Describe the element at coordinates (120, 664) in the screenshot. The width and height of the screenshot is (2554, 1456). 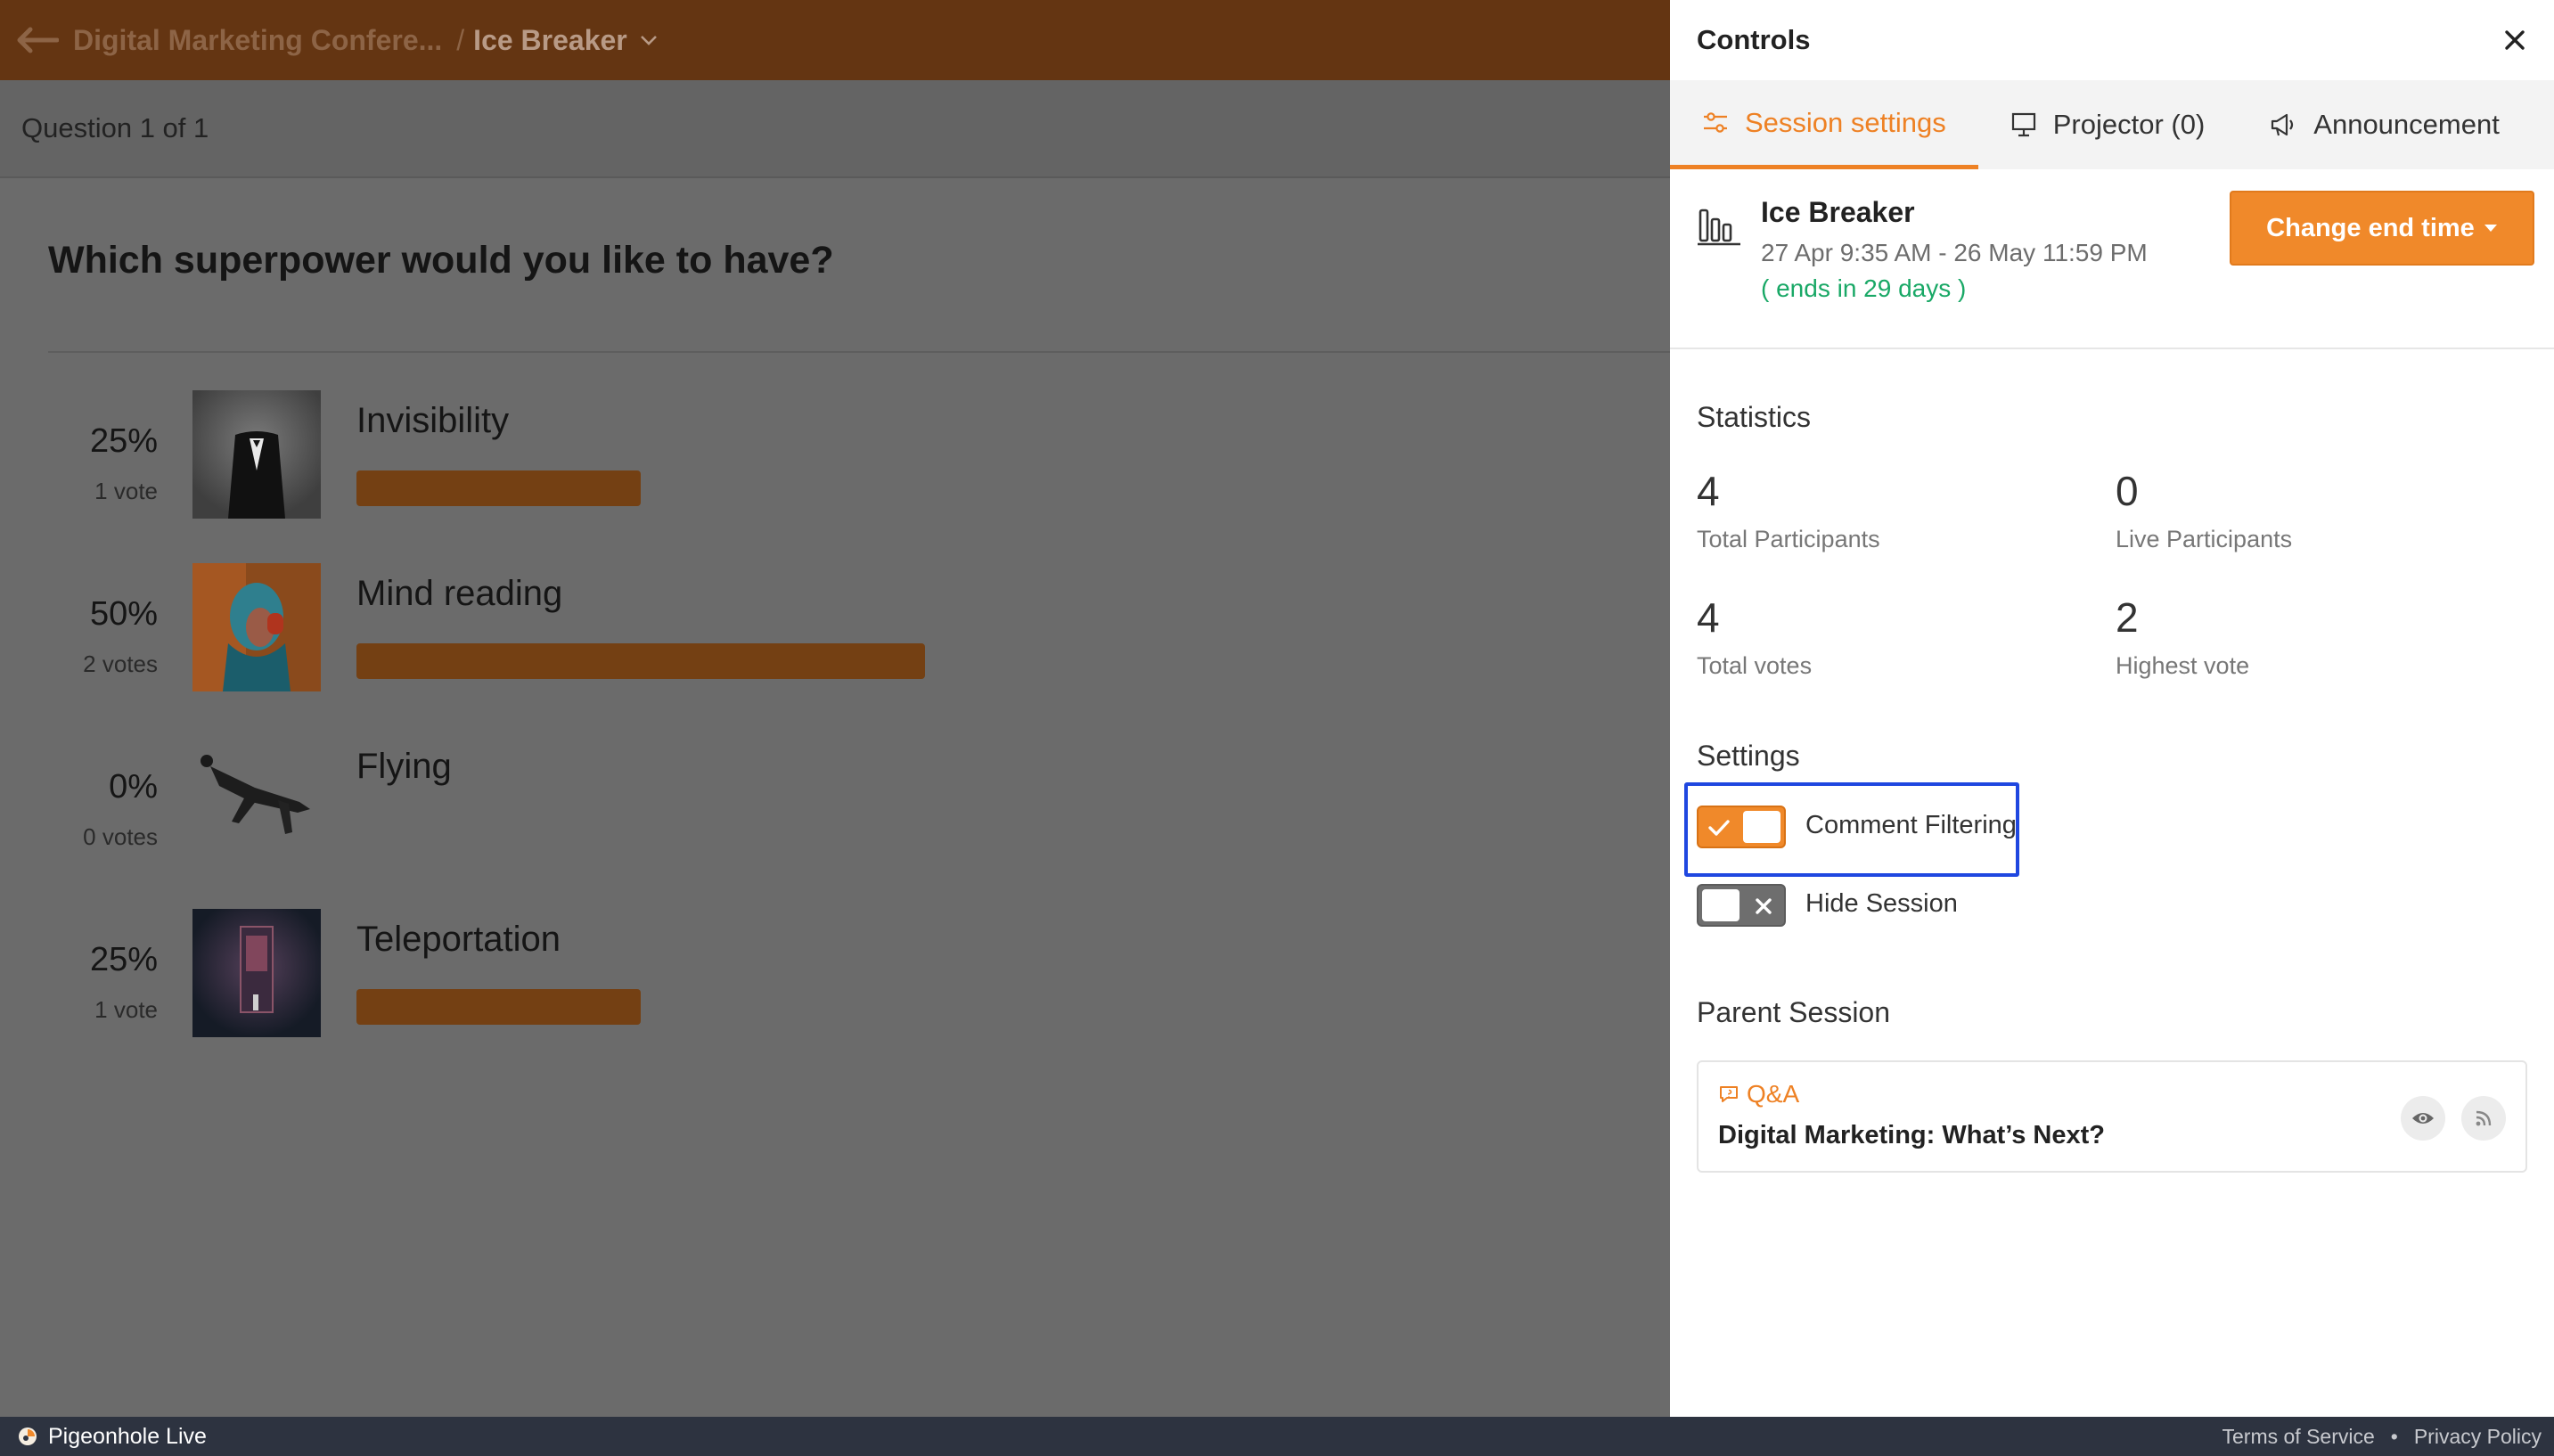
I see `option-votes: 2 votes` at that location.